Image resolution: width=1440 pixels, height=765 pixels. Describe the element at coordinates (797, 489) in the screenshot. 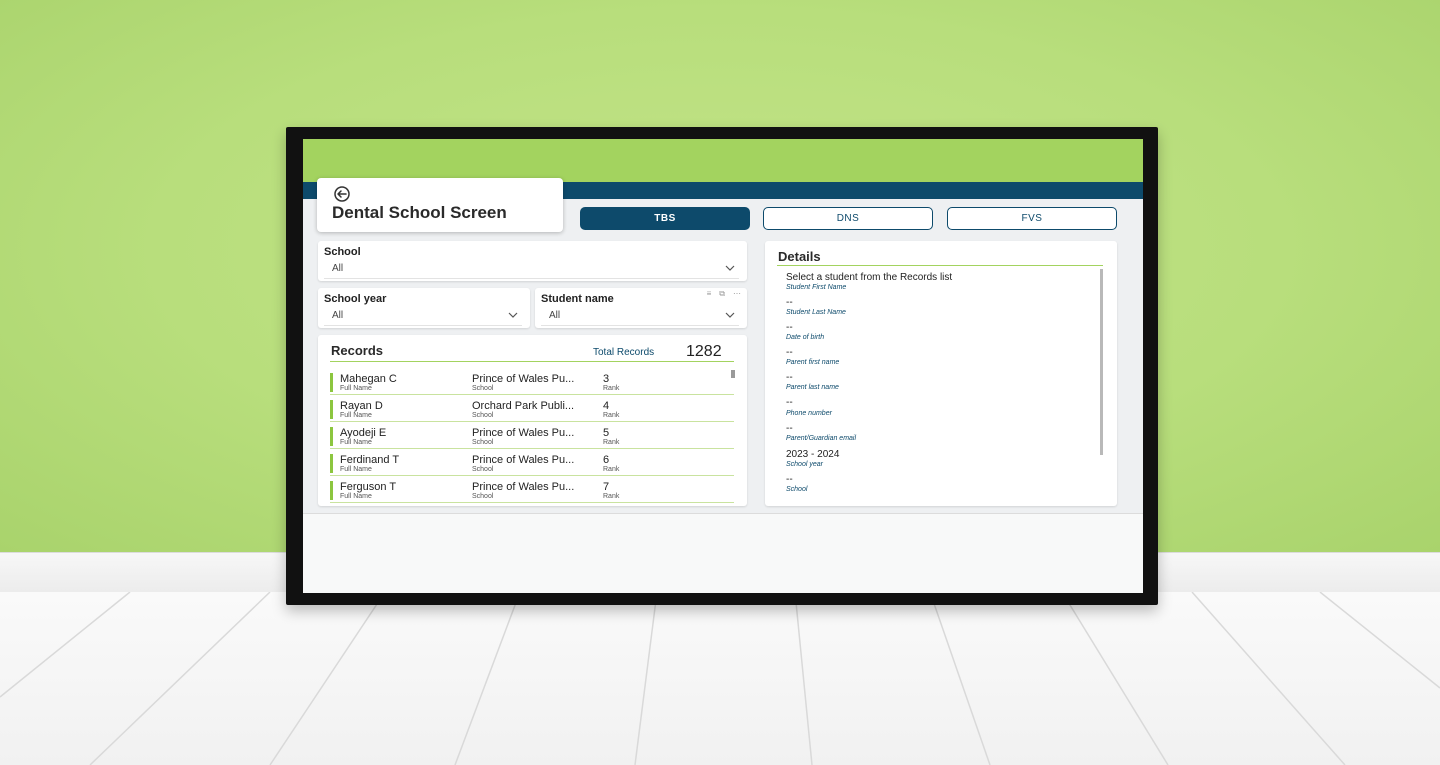

I see `detail-label-school: School` at that location.